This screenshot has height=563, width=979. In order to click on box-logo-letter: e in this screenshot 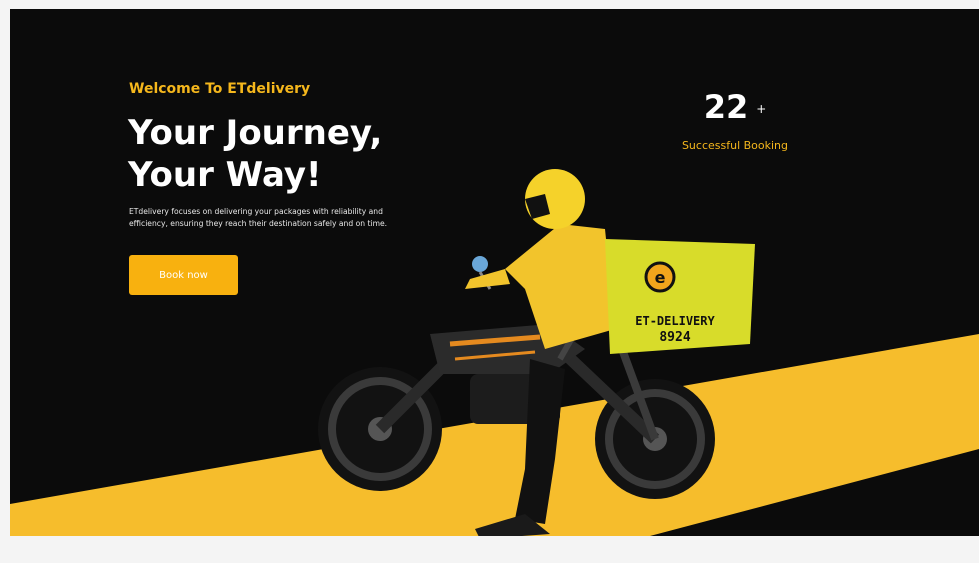, I will do `click(660, 277)`.